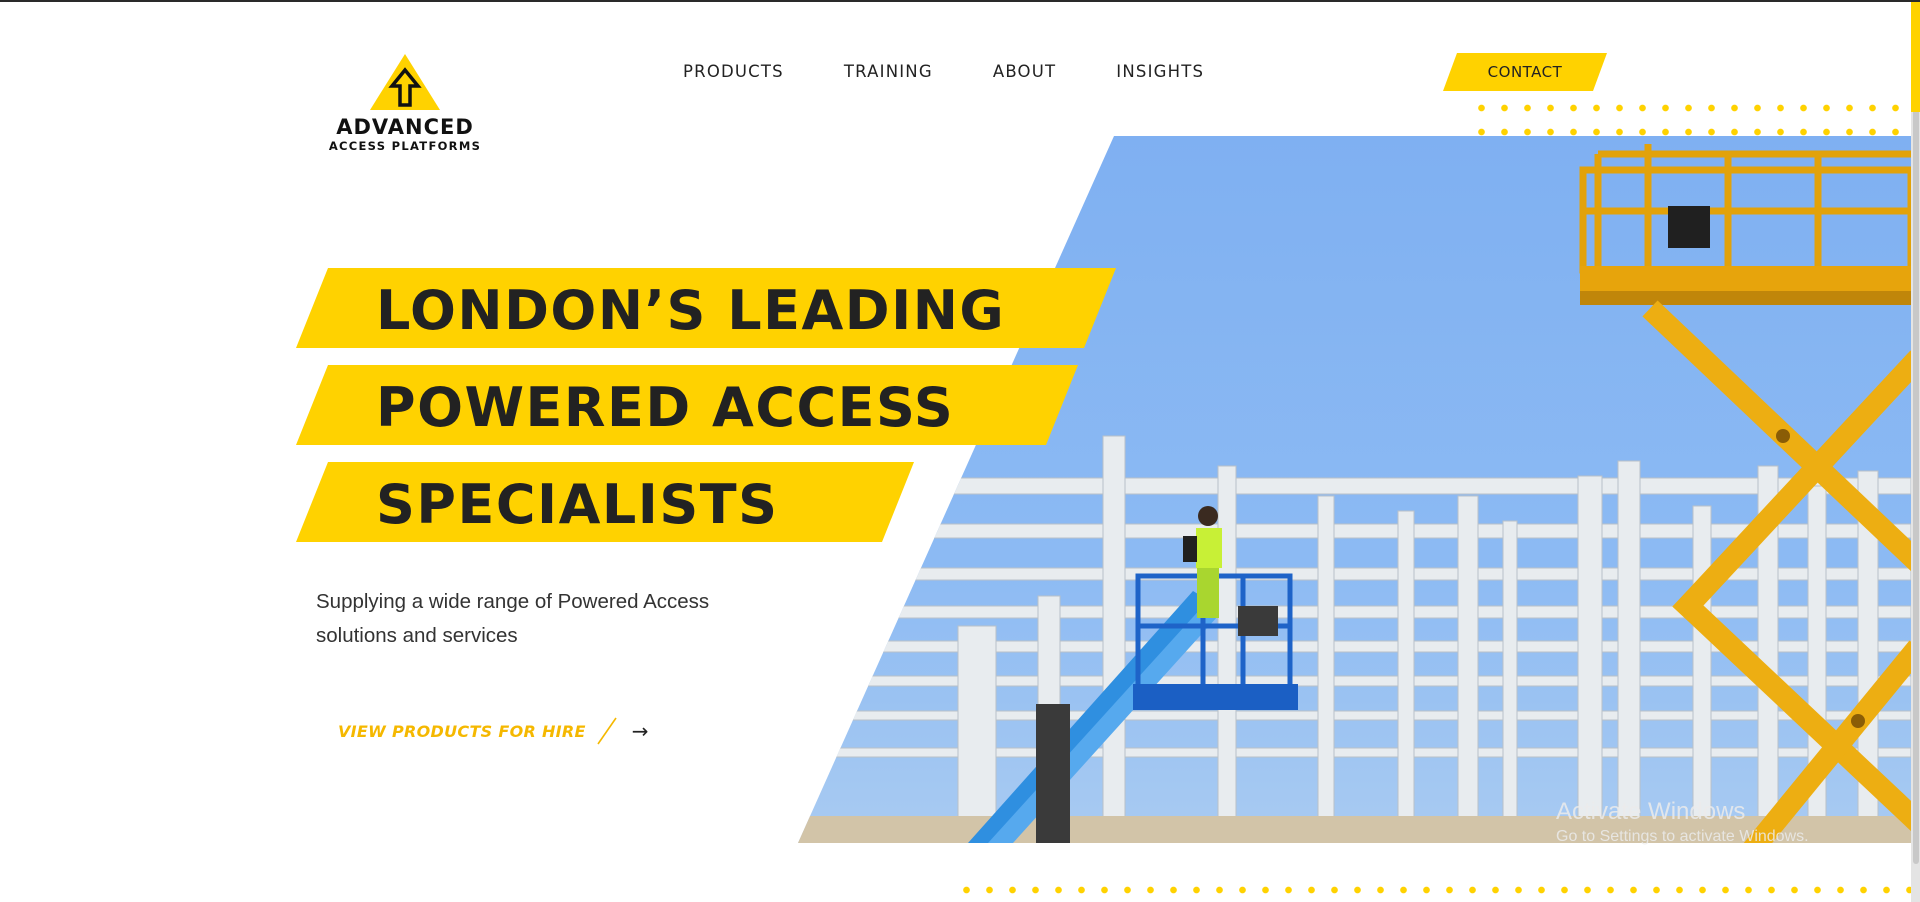  What do you see at coordinates (888, 71) in the screenshot?
I see `nav-training: TRAINING` at bounding box center [888, 71].